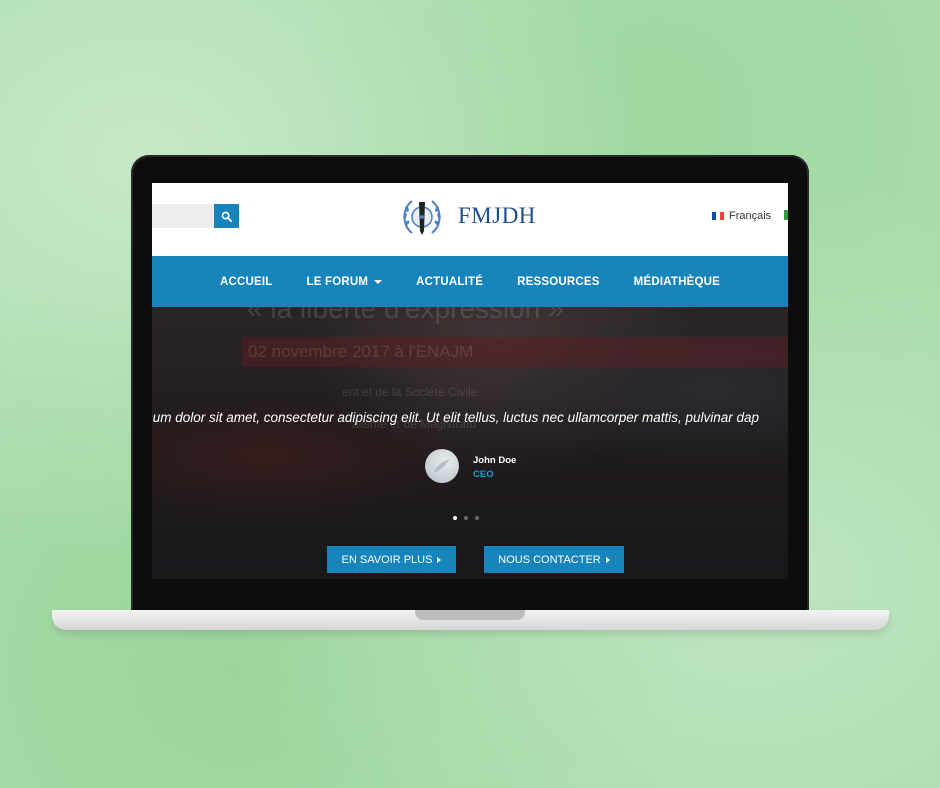 This screenshot has height=788, width=940. What do you see at coordinates (495, 460) in the screenshot?
I see `testimonial-author-name: John Doe` at bounding box center [495, 460].